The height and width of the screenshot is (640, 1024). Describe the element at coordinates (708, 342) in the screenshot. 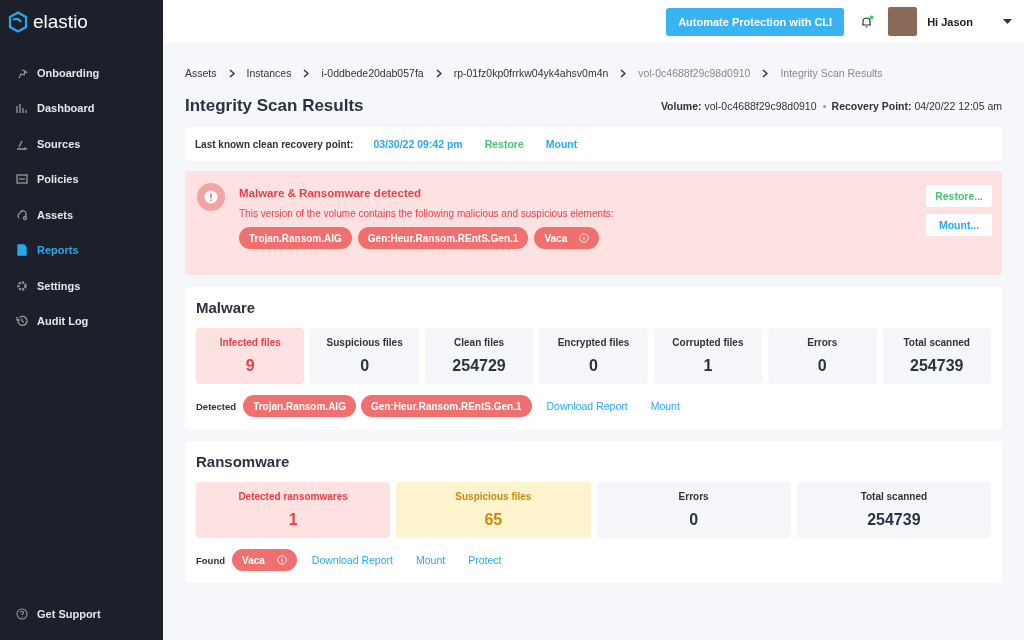

I see `stat-label: Corrupted files` at that location.